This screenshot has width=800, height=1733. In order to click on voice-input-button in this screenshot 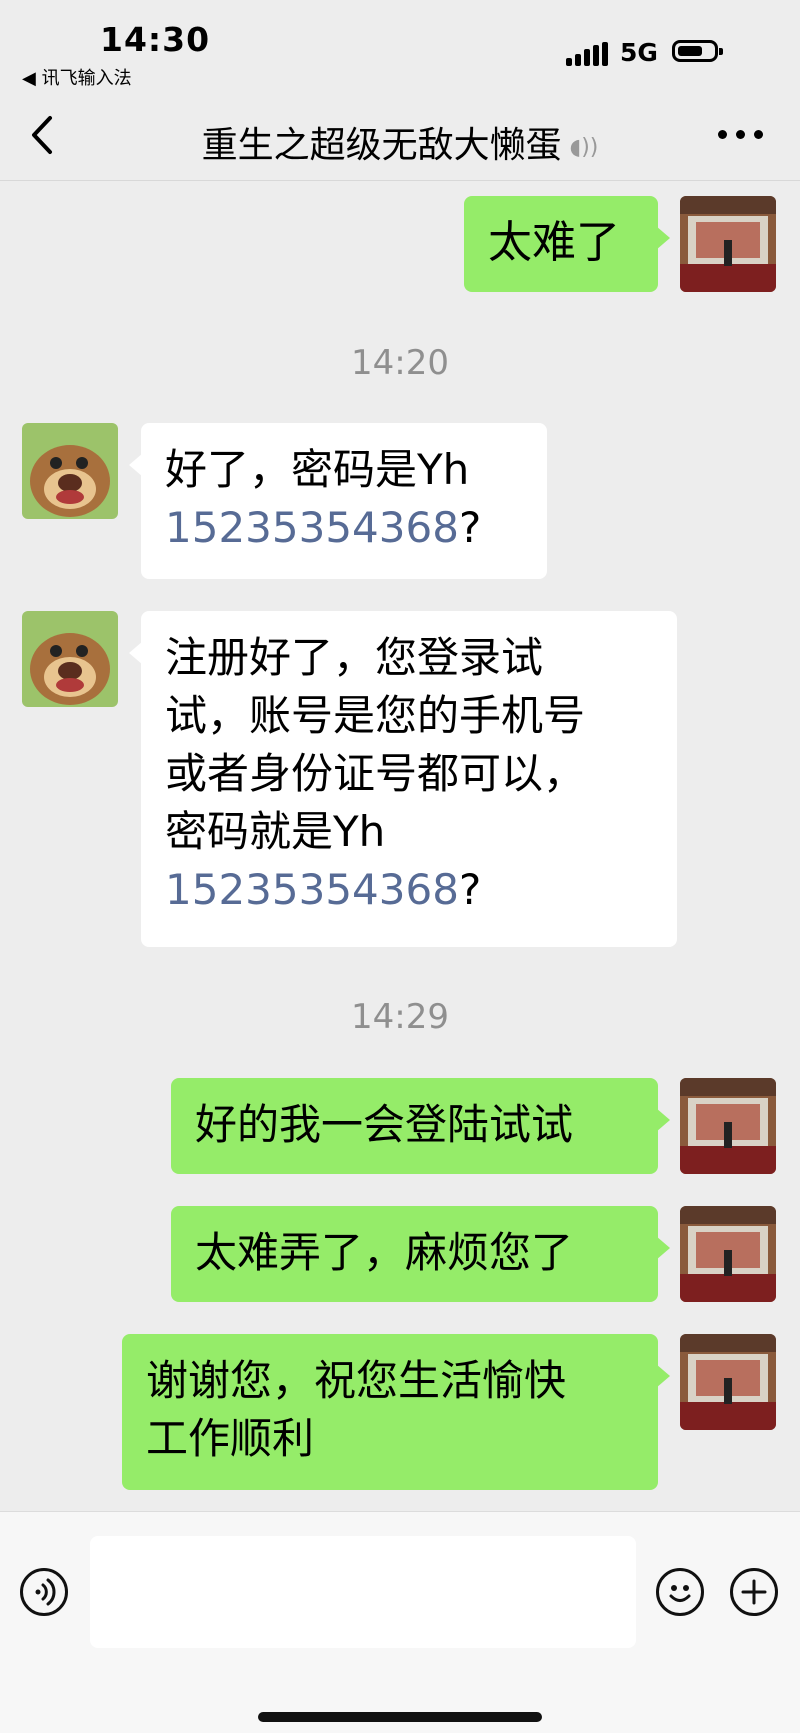, I will do `click(44, 1592)`.